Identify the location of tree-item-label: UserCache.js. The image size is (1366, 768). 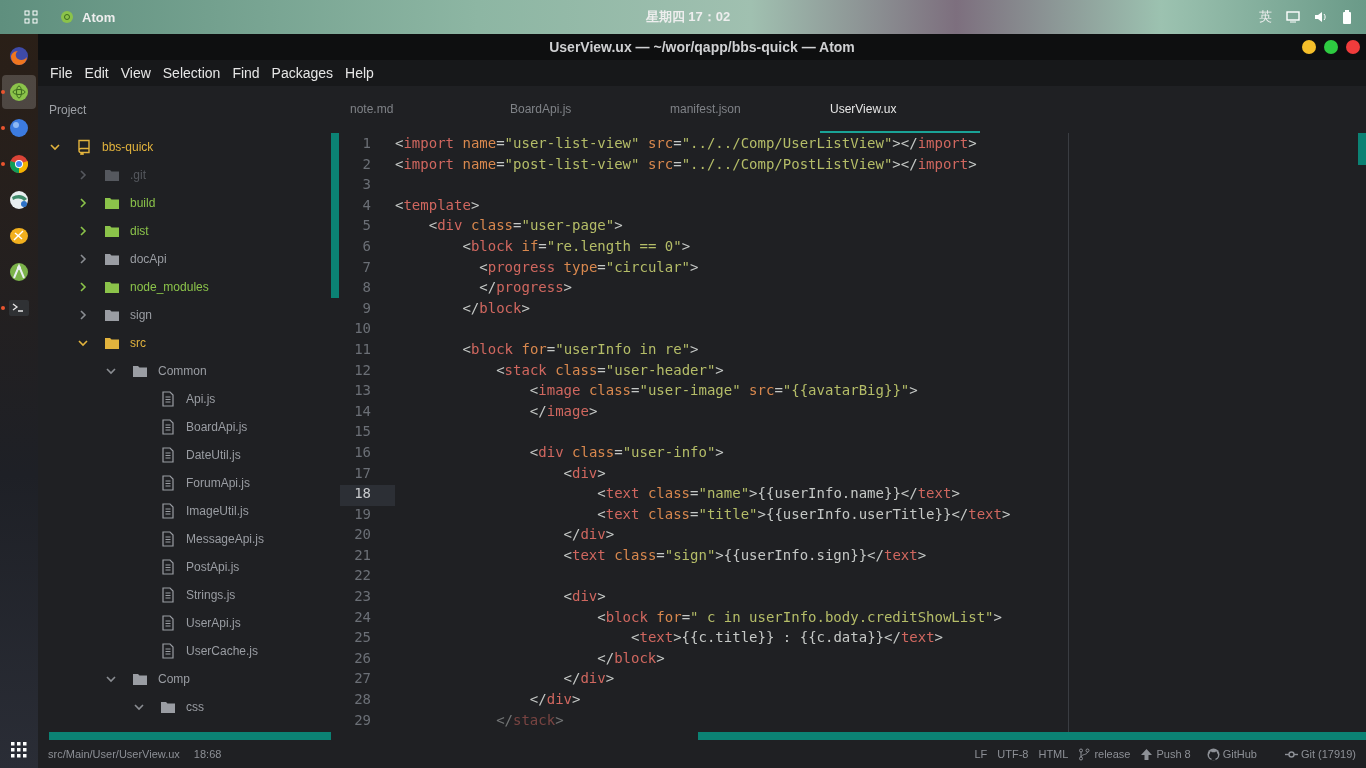
(222, 651).